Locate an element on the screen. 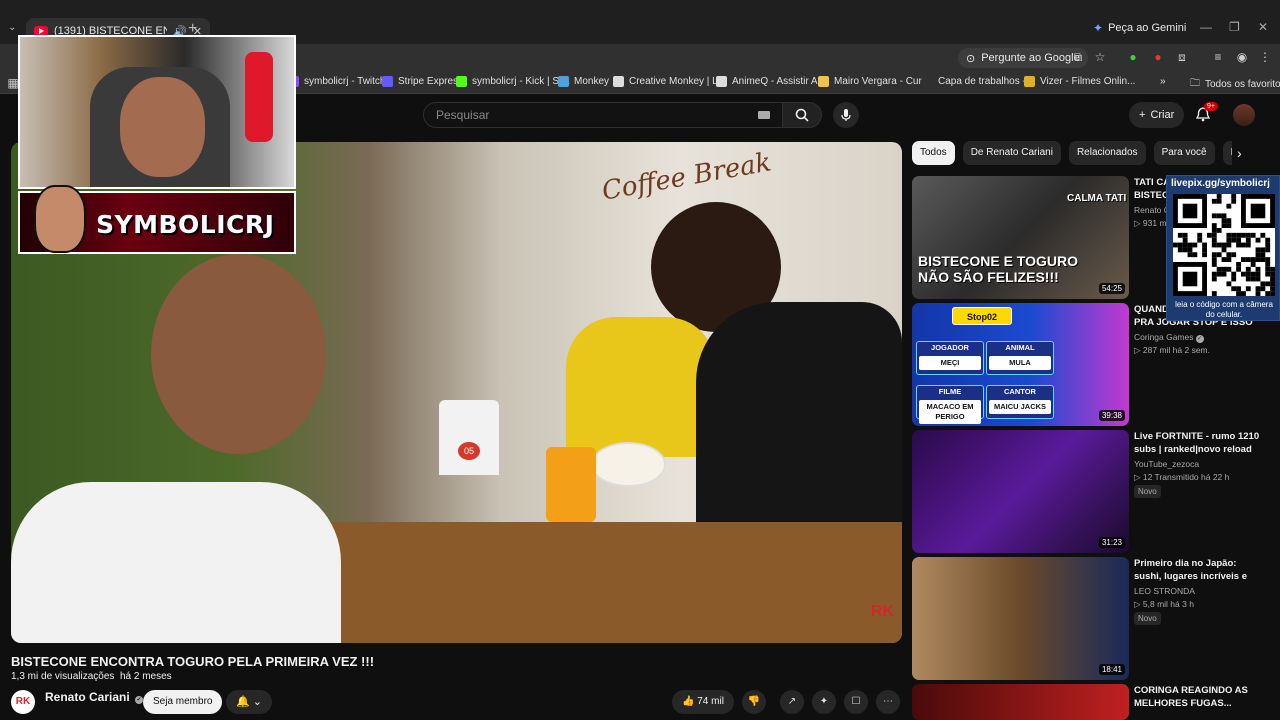 The width and height of the screenshot is (1280, 720). recommended-video-stats: ▷ 5,8 mil há 3 h is located at coordinates (1164, 604).